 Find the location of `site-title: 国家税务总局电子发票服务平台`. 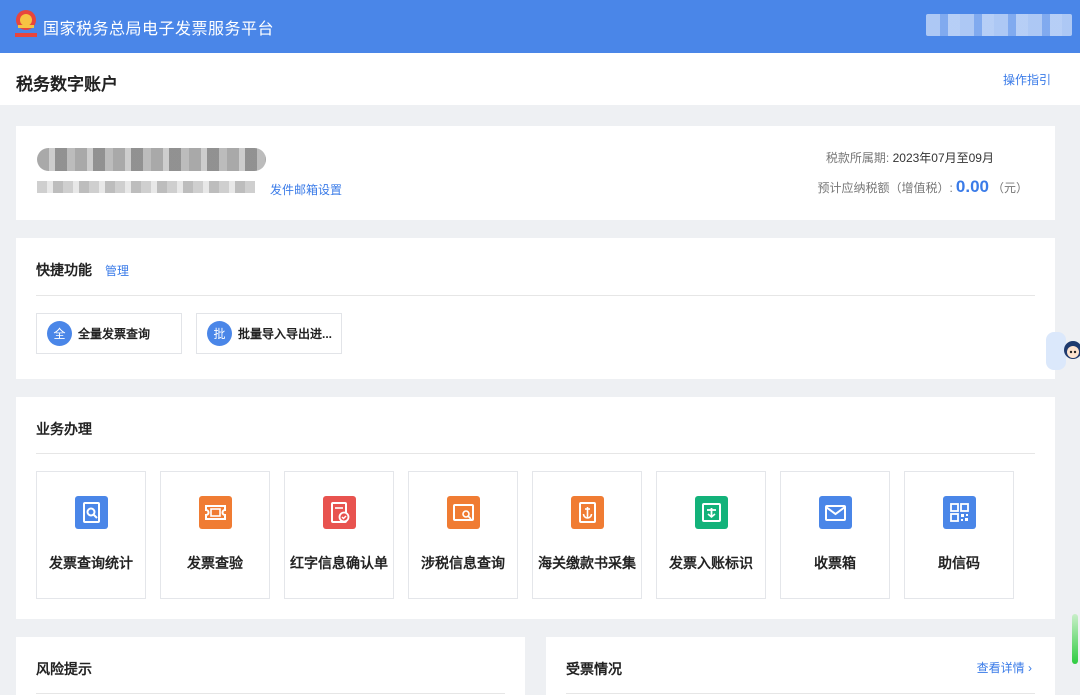

site-title: 国家税务总局电子发票服务平台 is located at coordinates (159, 29).